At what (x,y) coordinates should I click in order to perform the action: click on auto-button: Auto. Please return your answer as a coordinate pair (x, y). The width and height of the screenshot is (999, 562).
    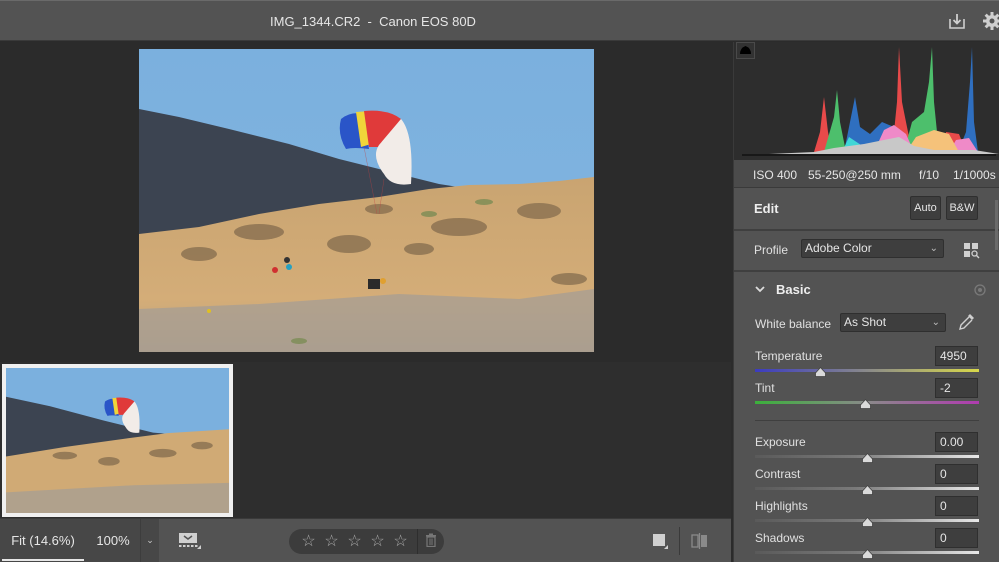
    Looking at the image, I should click on (925, 208).